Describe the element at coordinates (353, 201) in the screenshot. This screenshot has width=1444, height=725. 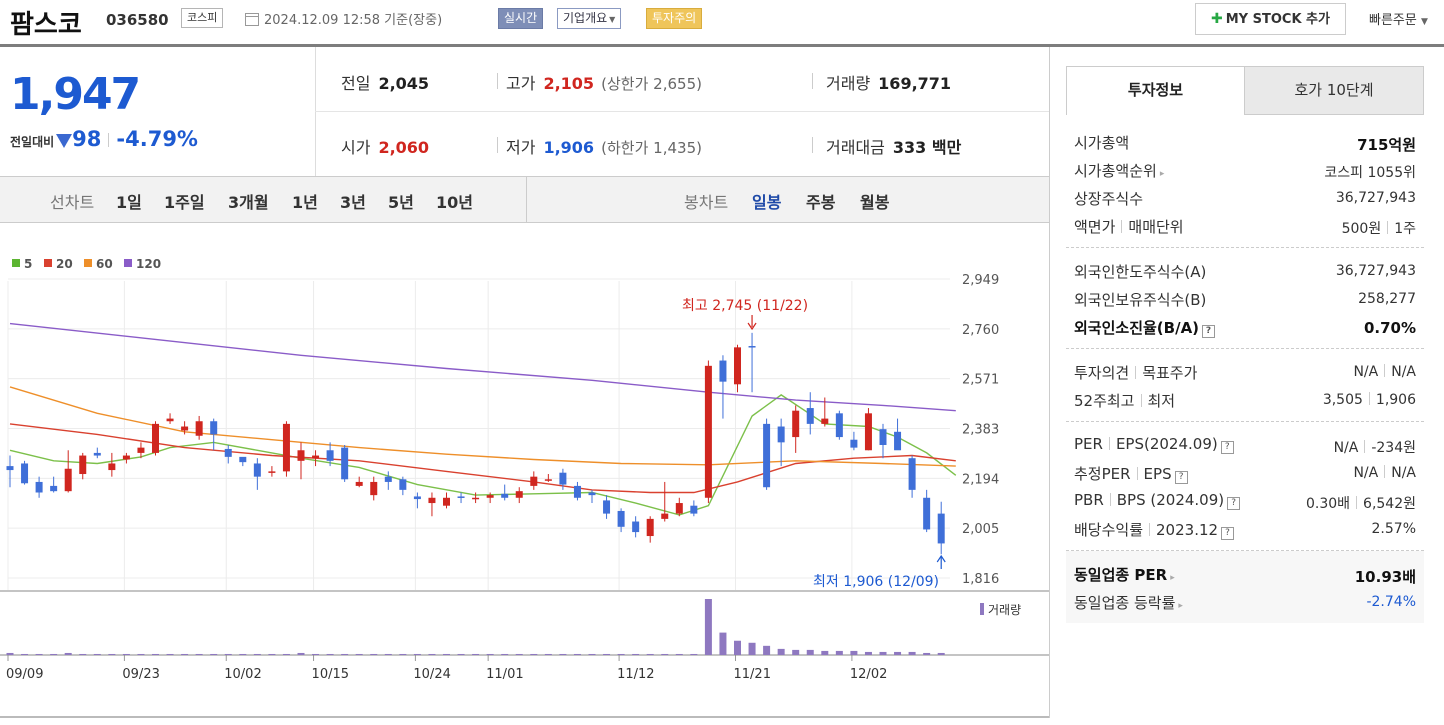
I see `tab-3y: 3년` at that location.